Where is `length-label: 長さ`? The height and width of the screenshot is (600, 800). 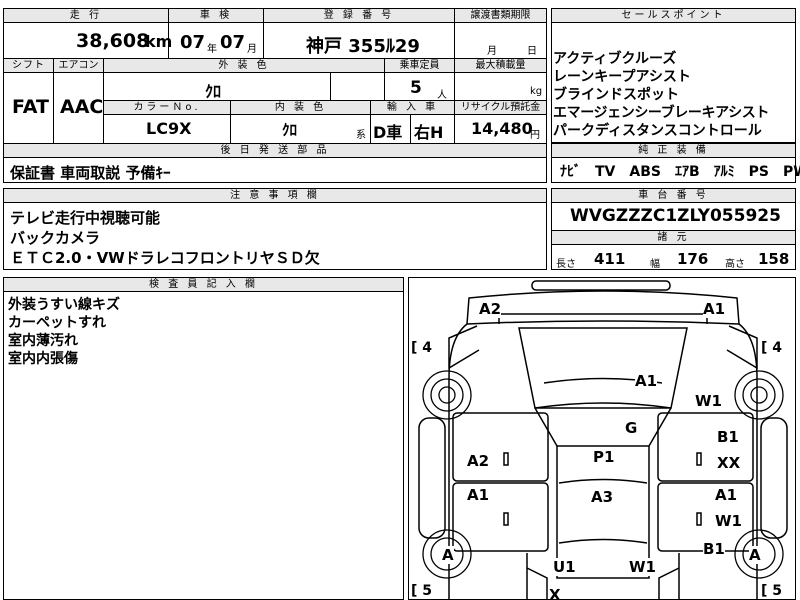
length-label: 長さ is located at coordinates (566, 264).